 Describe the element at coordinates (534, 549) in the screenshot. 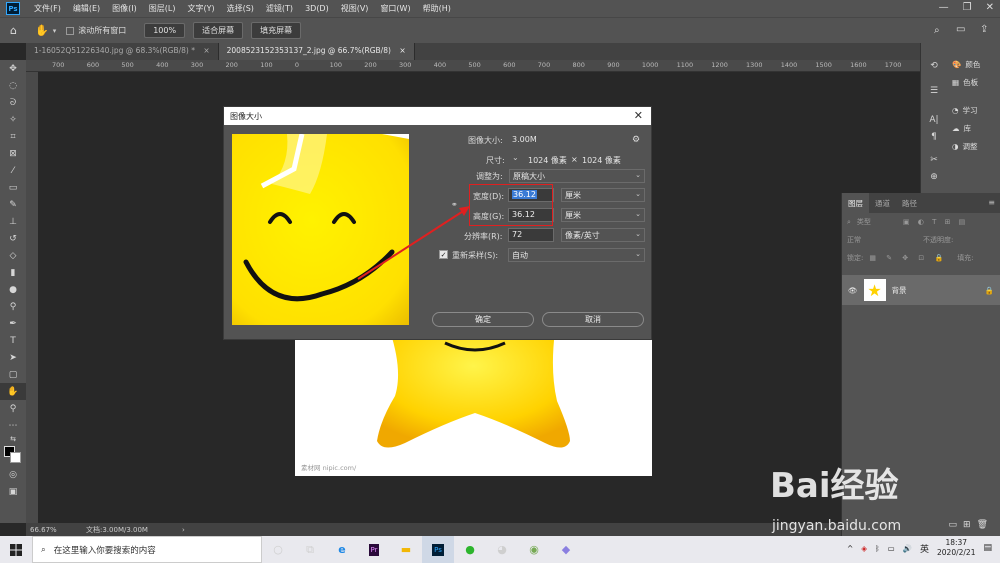

I see `avatar-app-icon: ◉` at that location.